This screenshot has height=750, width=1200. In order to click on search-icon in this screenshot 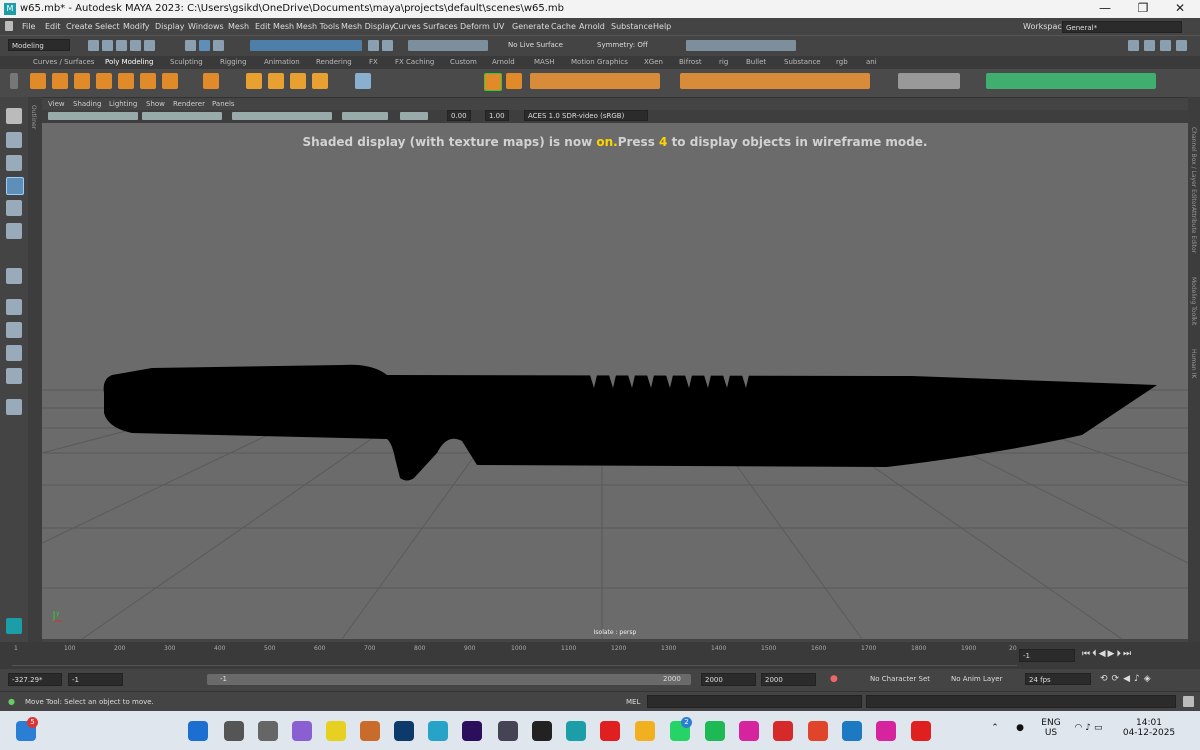, I will do `click(14, 407)`.